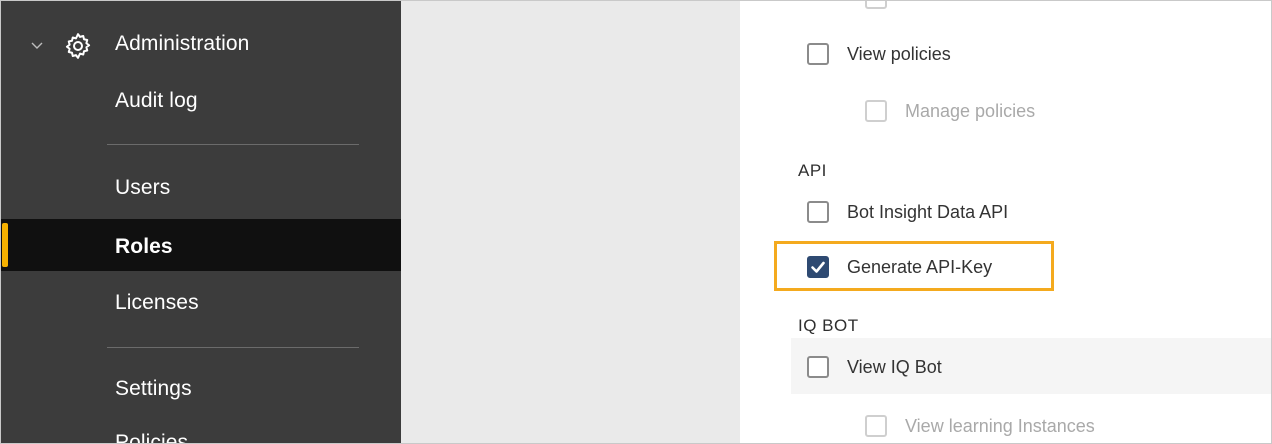  Describe the element at coordinates (876, 111) in the screenshot. I see `manage-policies-checkbox` at that location.